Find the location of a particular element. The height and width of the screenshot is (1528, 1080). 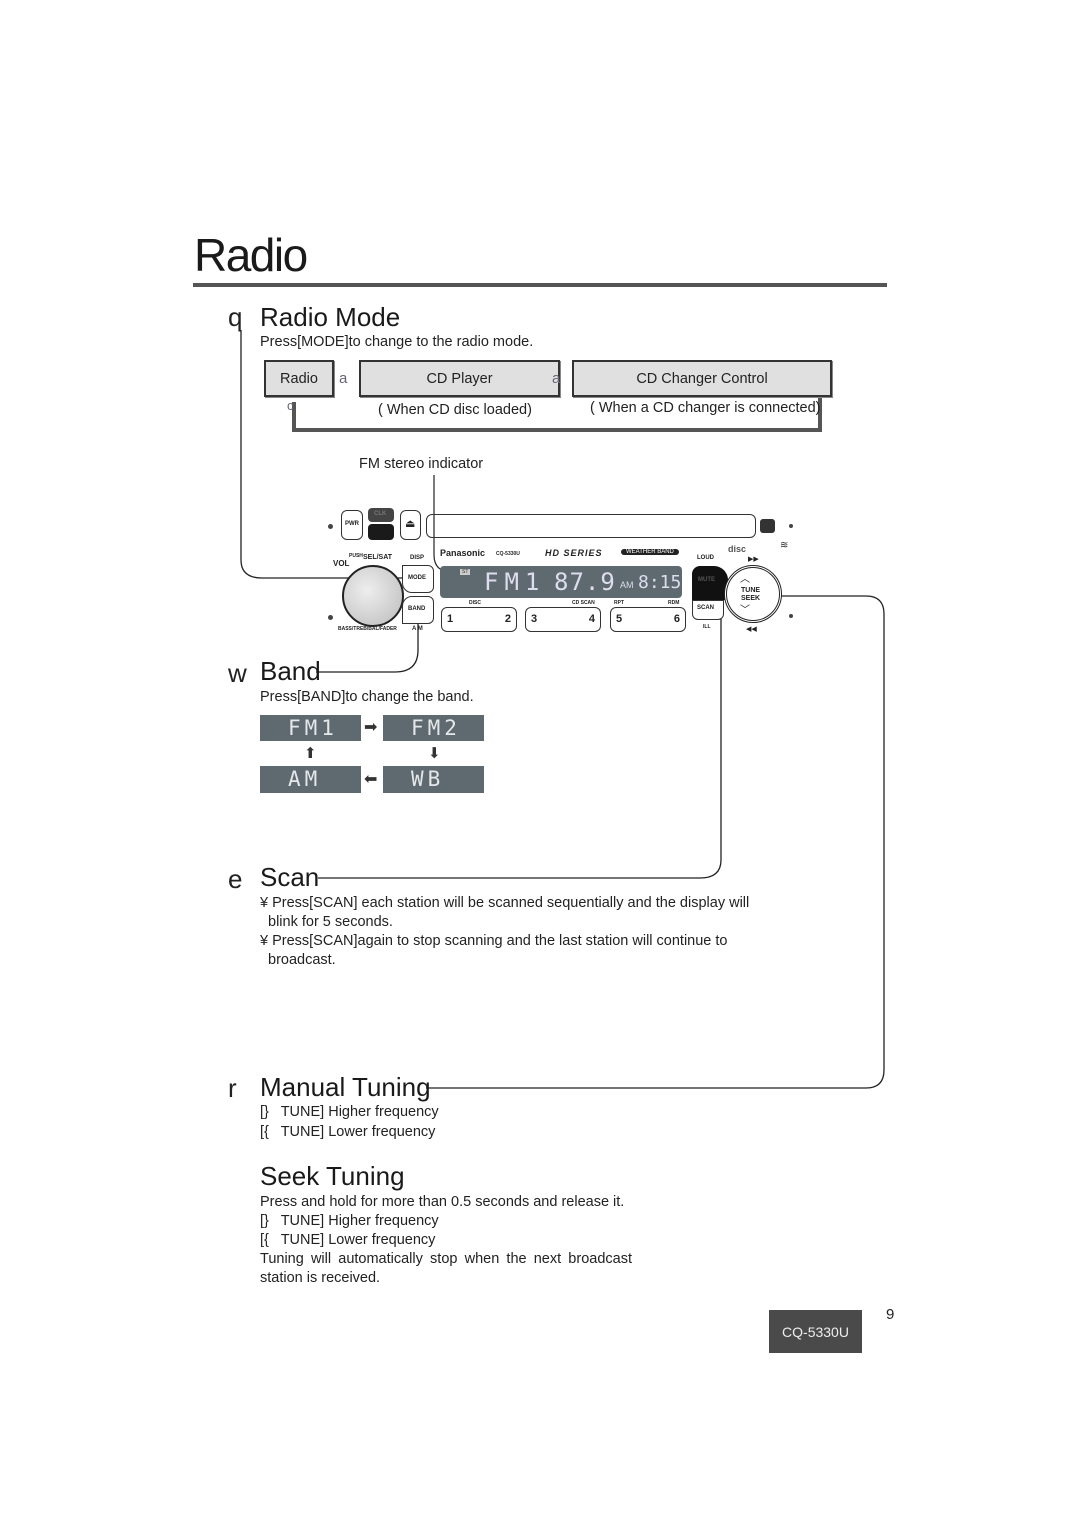

preset-button-3-4: 3 4 is located at coordinates (563, 619).